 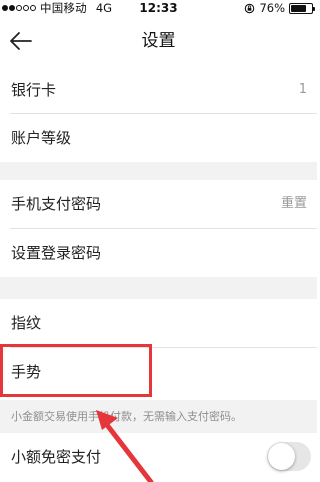 I want to click on reset-link: 重置, so click(x=294, y=204).